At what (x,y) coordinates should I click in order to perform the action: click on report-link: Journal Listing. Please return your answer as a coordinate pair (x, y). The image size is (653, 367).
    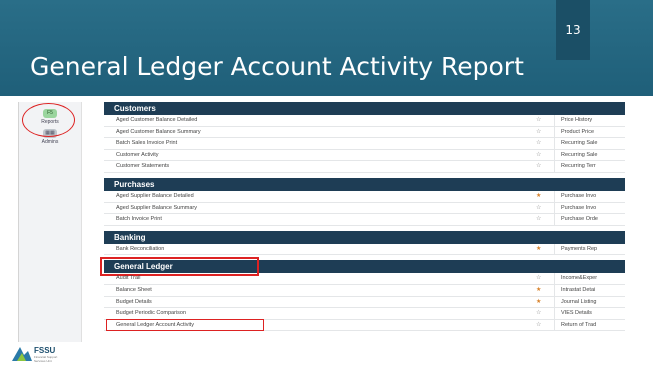
    Looking at the image, I should click on (592, 302).